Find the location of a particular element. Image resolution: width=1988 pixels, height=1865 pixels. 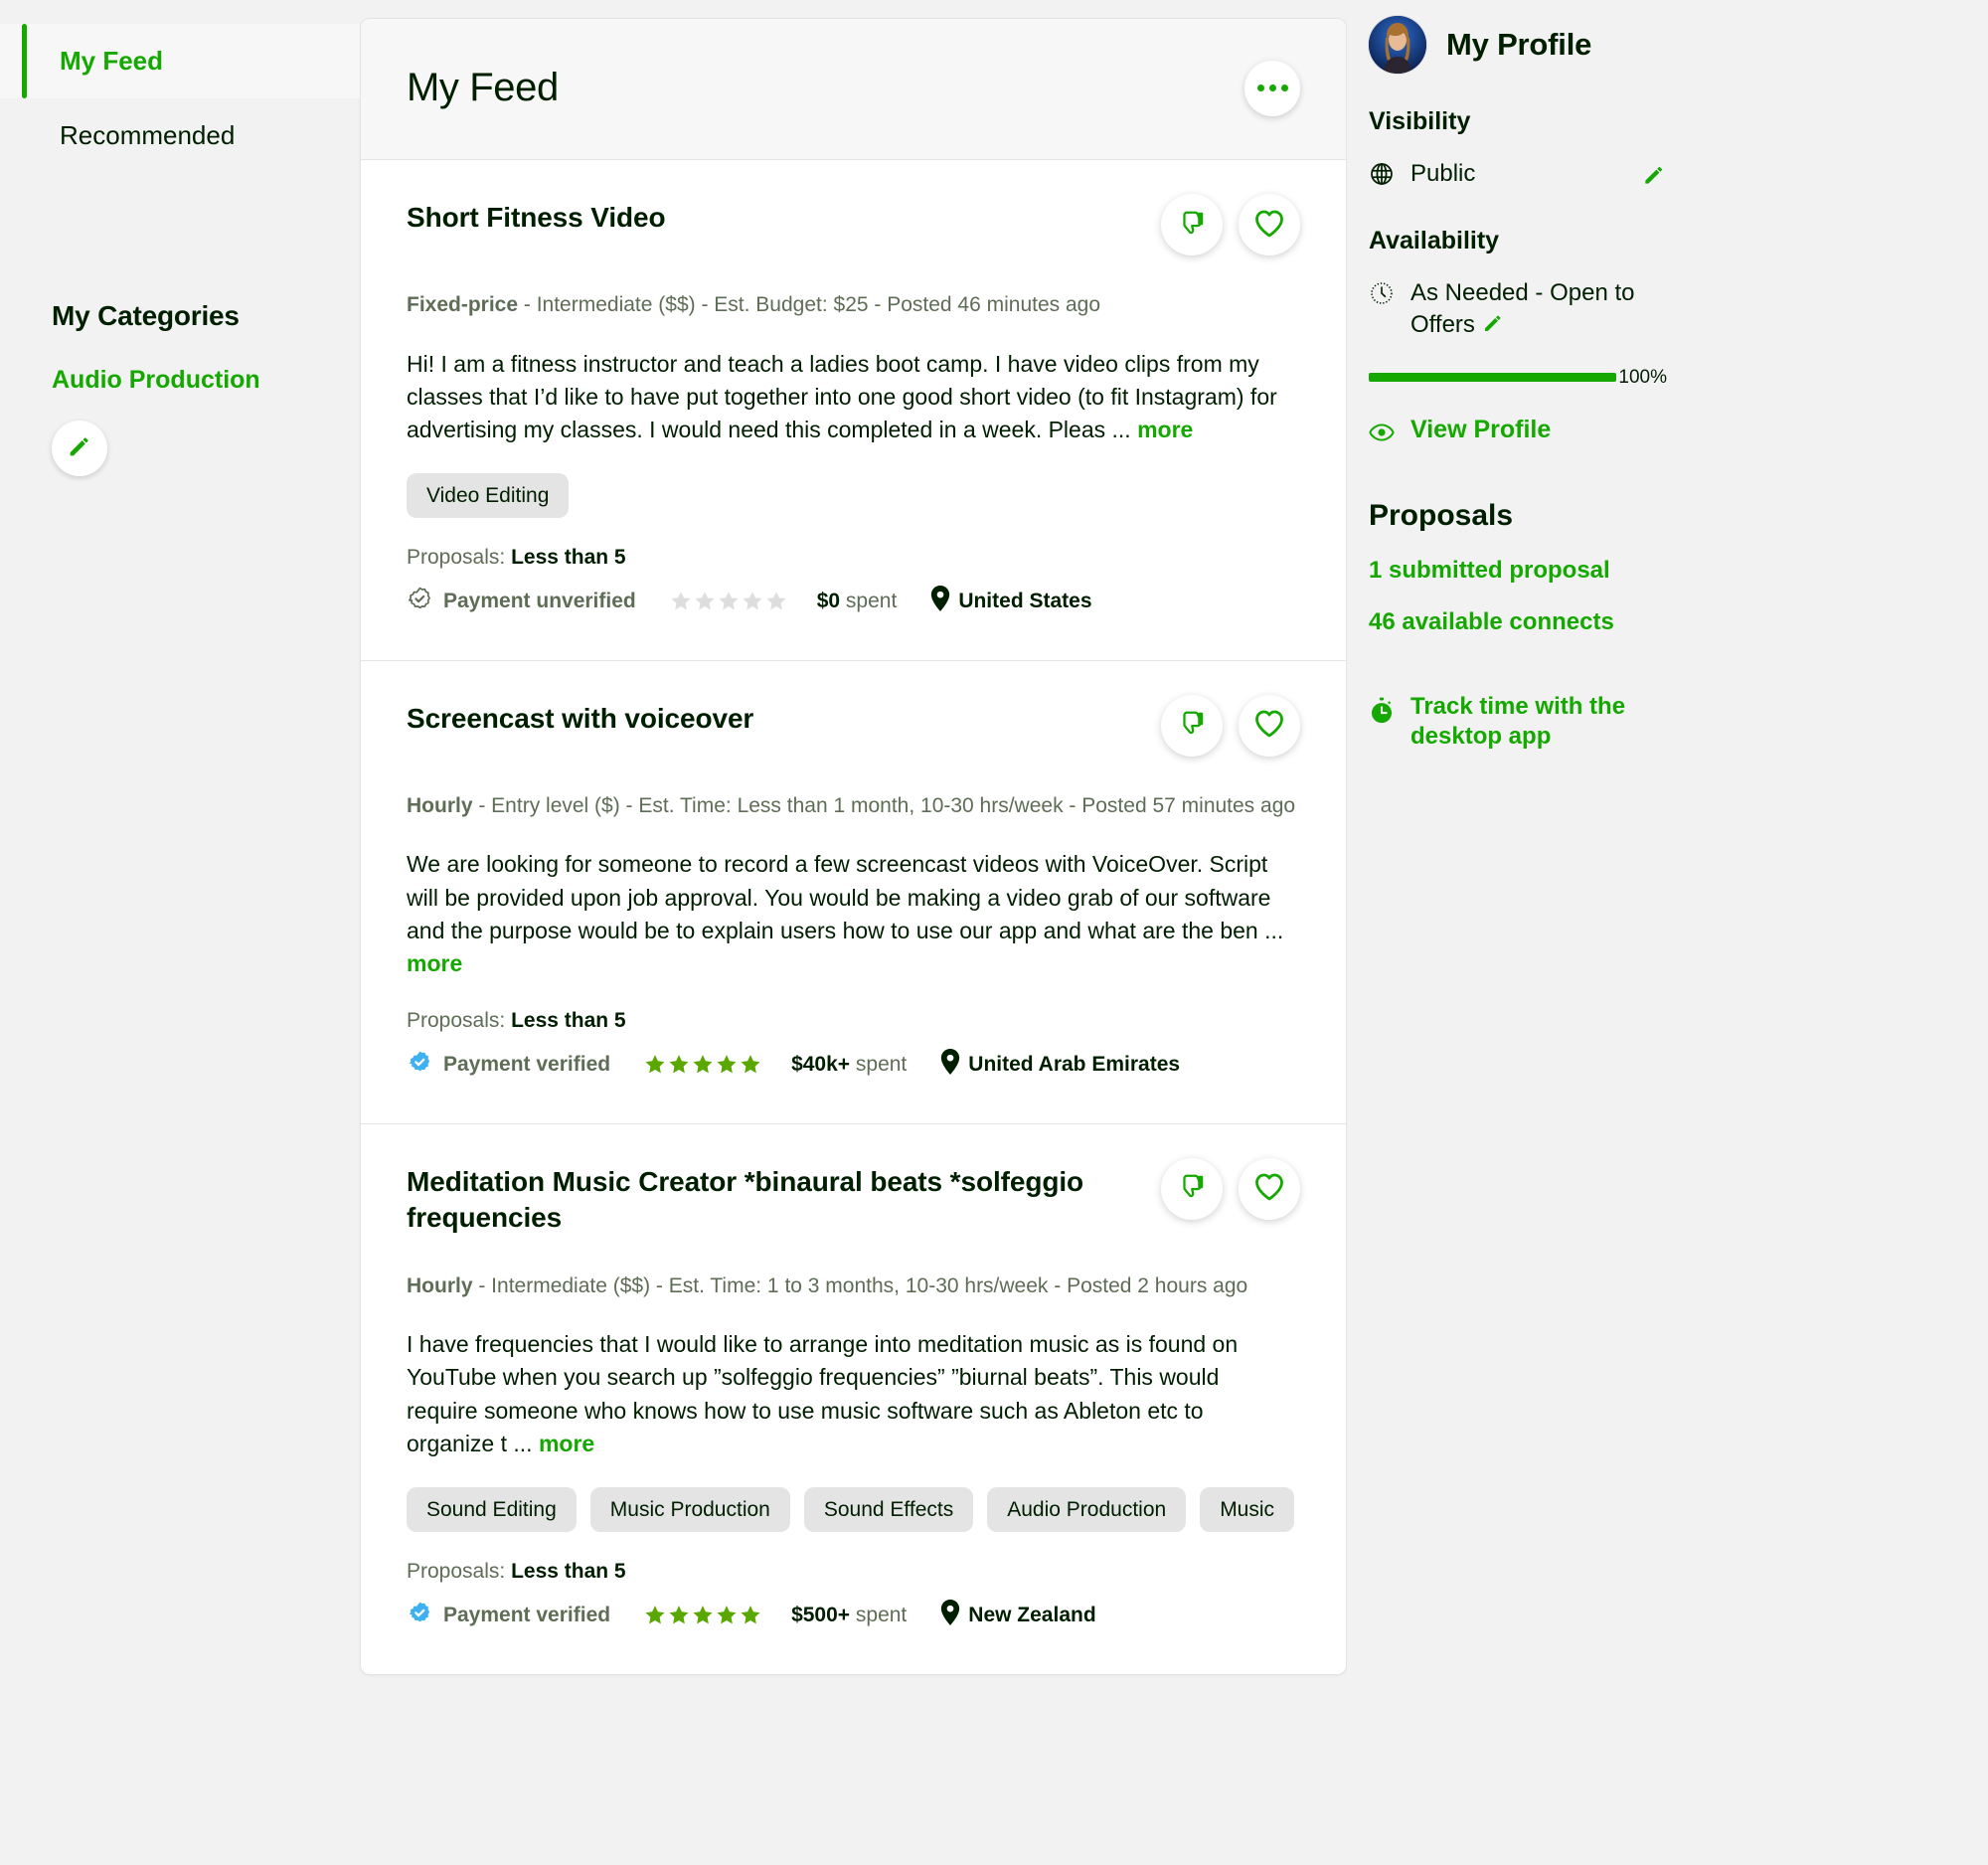

profile-header: My Profile is located at coordinates (1678, 45).